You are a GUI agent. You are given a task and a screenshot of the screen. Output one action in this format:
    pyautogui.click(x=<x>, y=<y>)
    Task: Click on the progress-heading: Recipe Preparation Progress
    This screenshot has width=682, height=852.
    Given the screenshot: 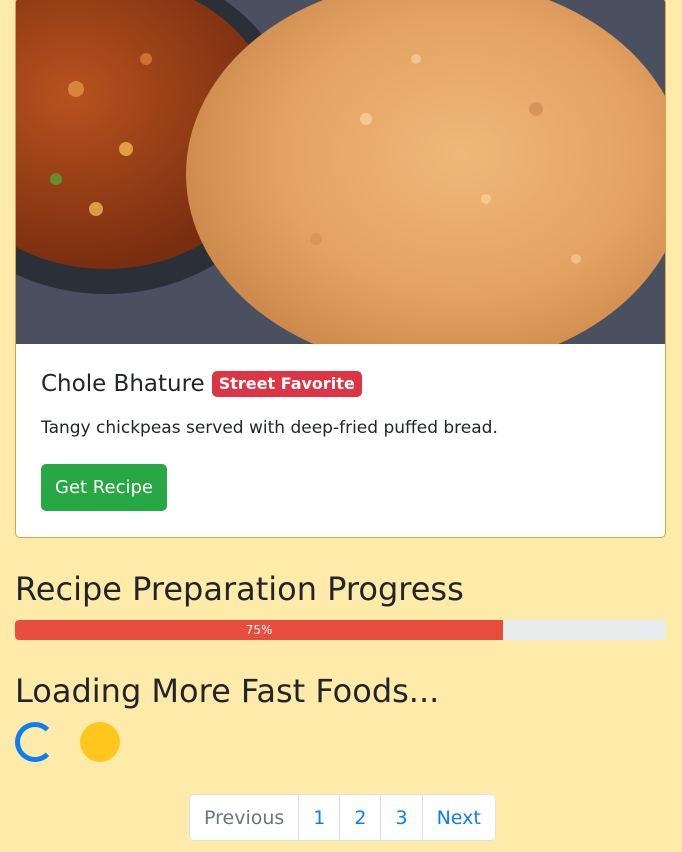 What is the action you would take?
    pyautogui.click(x=239, y=589)
    